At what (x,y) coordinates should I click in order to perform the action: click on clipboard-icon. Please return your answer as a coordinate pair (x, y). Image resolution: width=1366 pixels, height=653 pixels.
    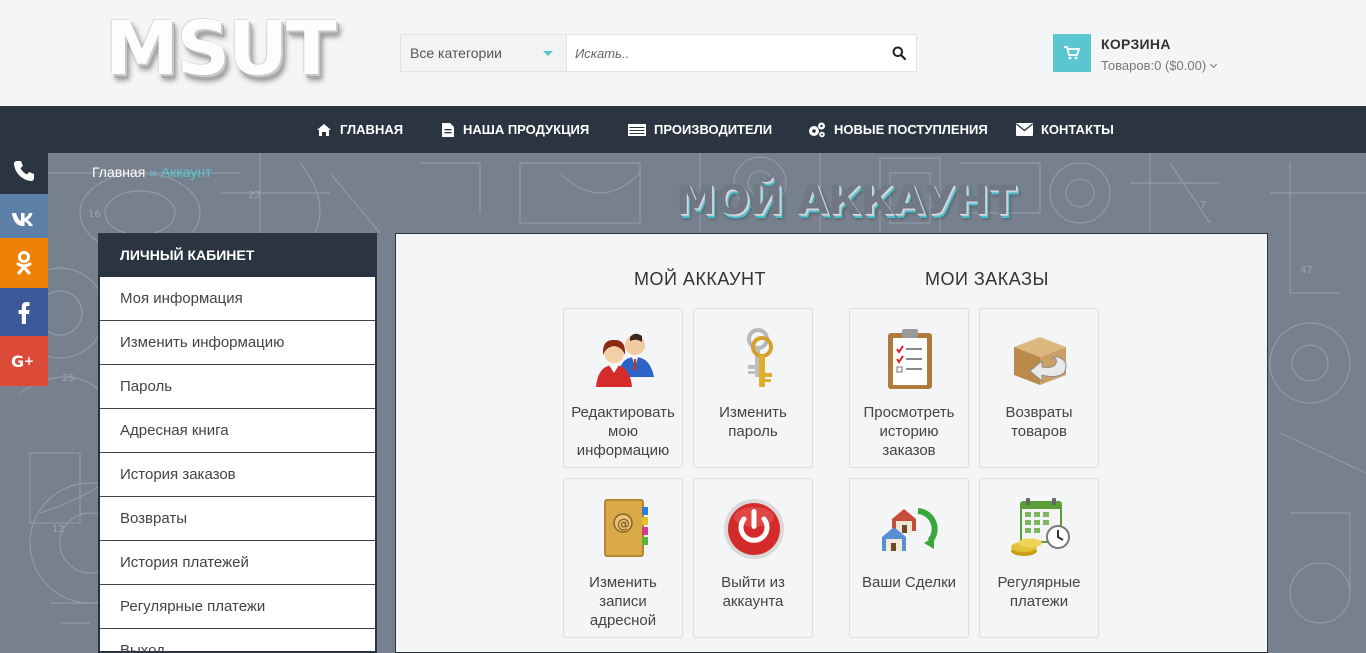
    Looking at the image, I should click on (910, 359).